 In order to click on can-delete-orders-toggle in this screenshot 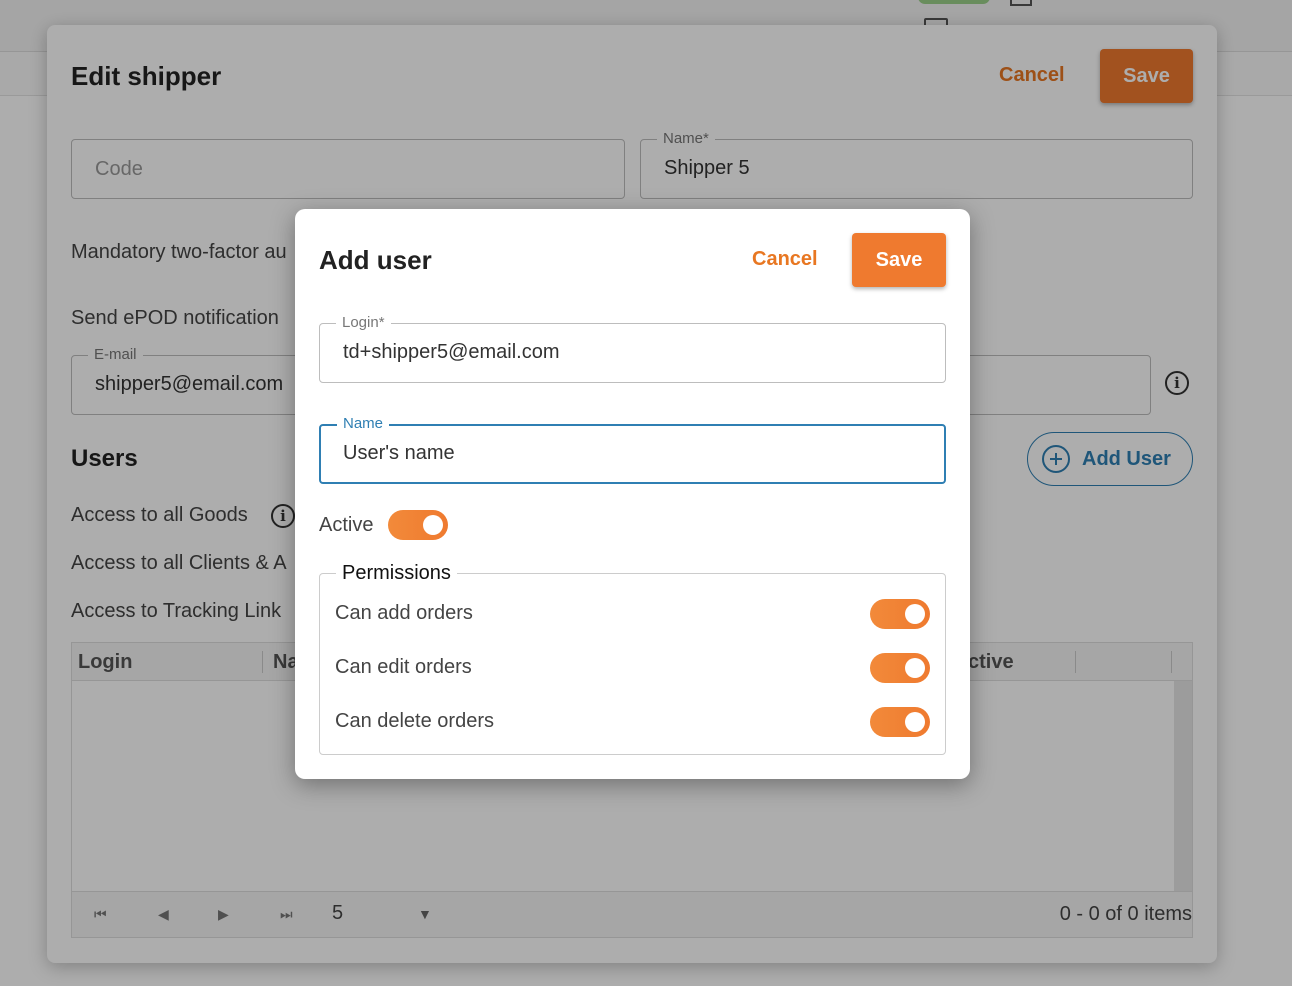, I will do `click(900, 722)`.